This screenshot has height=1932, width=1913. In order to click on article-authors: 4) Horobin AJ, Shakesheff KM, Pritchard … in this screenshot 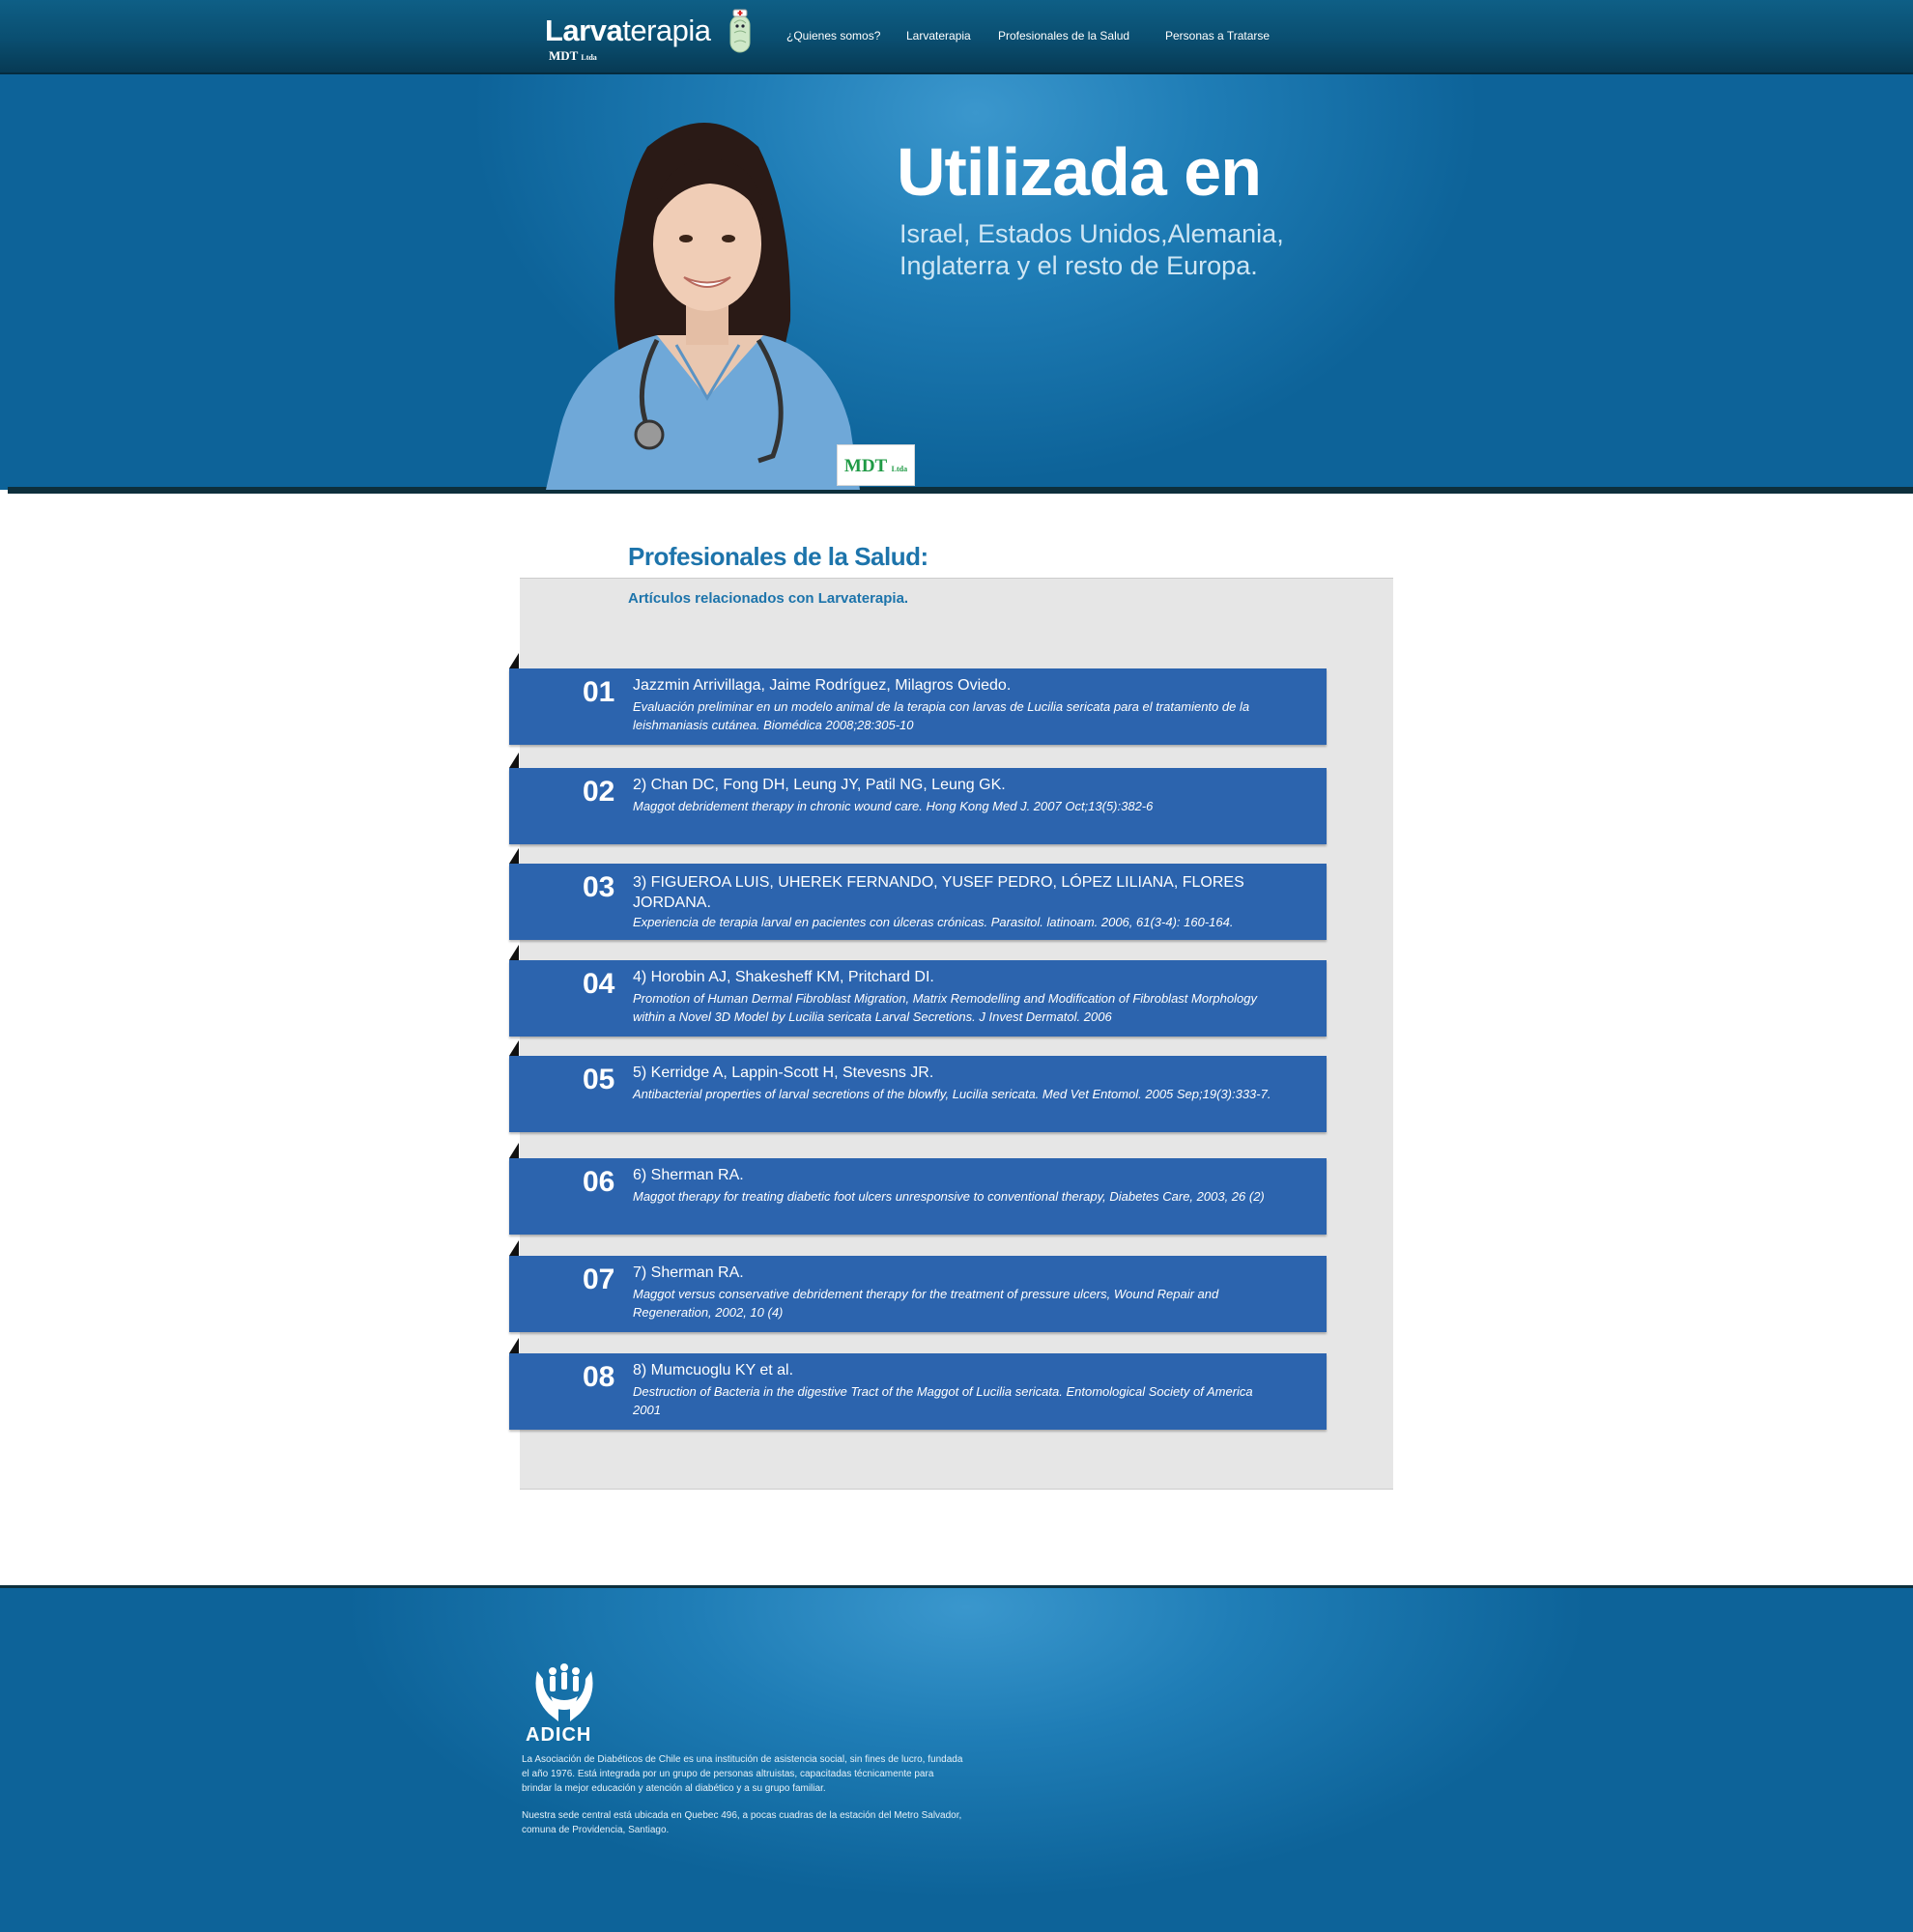, I will do `click(783, 977)`.